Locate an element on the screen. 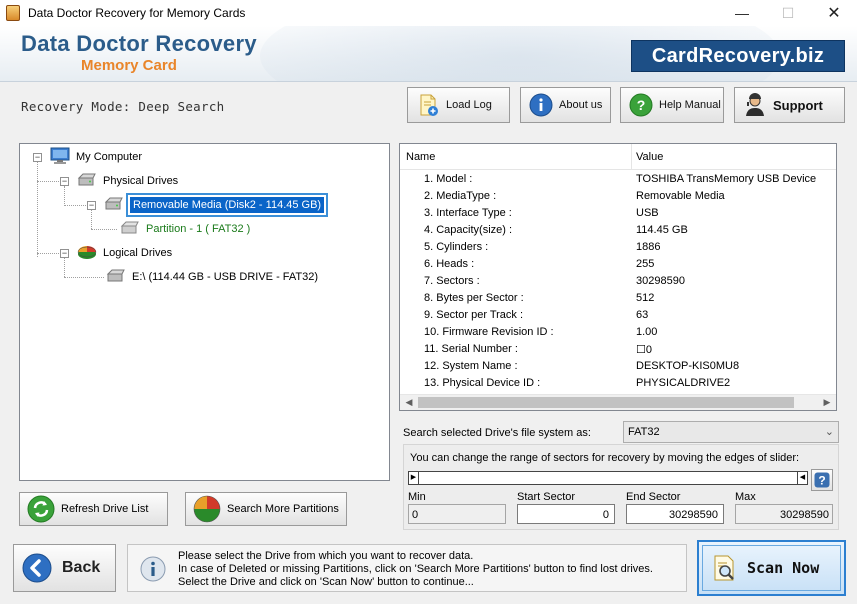 Image resolution: width=857 pixels, height=604 pixels. help-manual-button: ? Help Manual is located at coordinates (672, 105).